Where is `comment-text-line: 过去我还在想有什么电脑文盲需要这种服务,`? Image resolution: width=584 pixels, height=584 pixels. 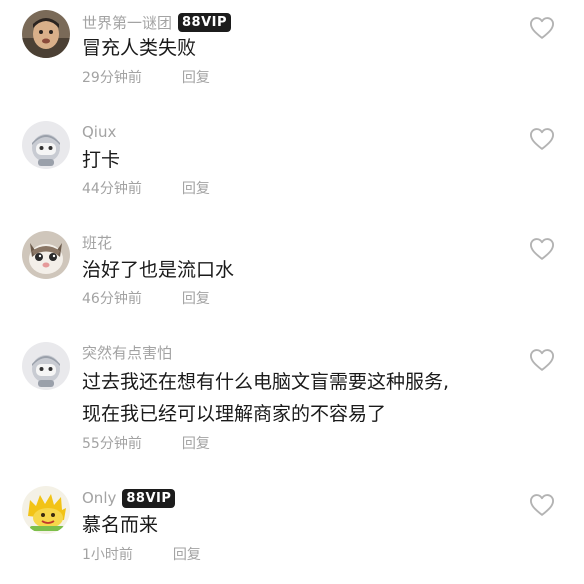 comment-text-line: 过去我还在想有什么电脑文盲需要这种服务, is located at coordinates (266, 382).